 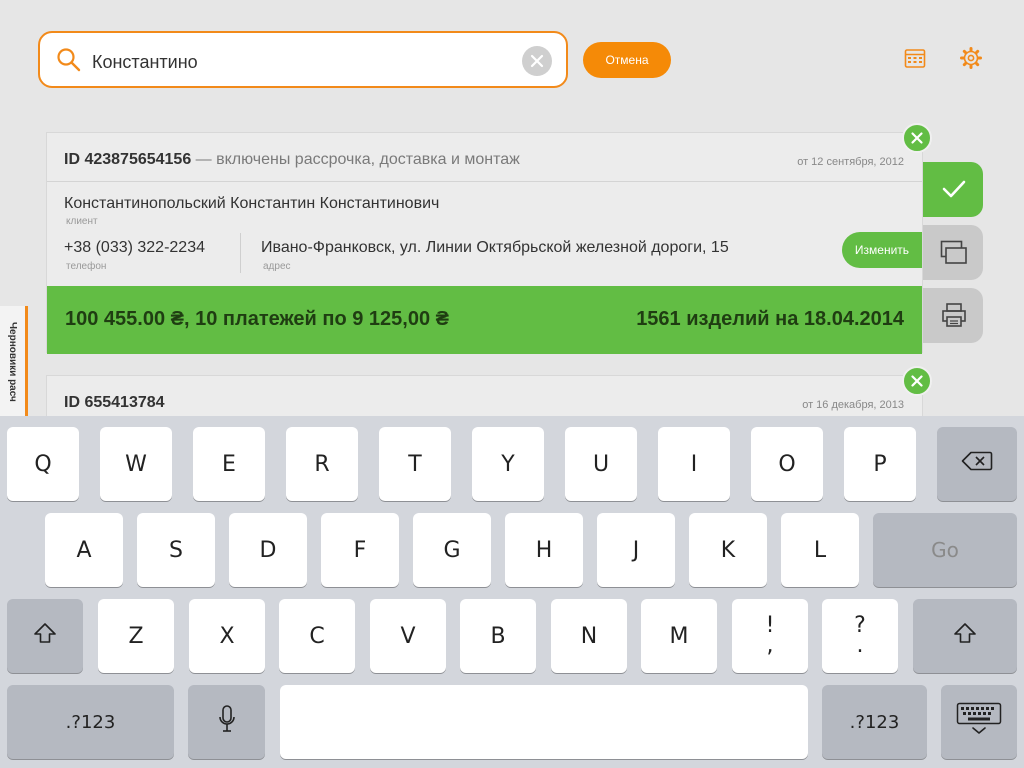 I want to click on exclamation-comma-key: ! ,, so click(x=770, y=636).